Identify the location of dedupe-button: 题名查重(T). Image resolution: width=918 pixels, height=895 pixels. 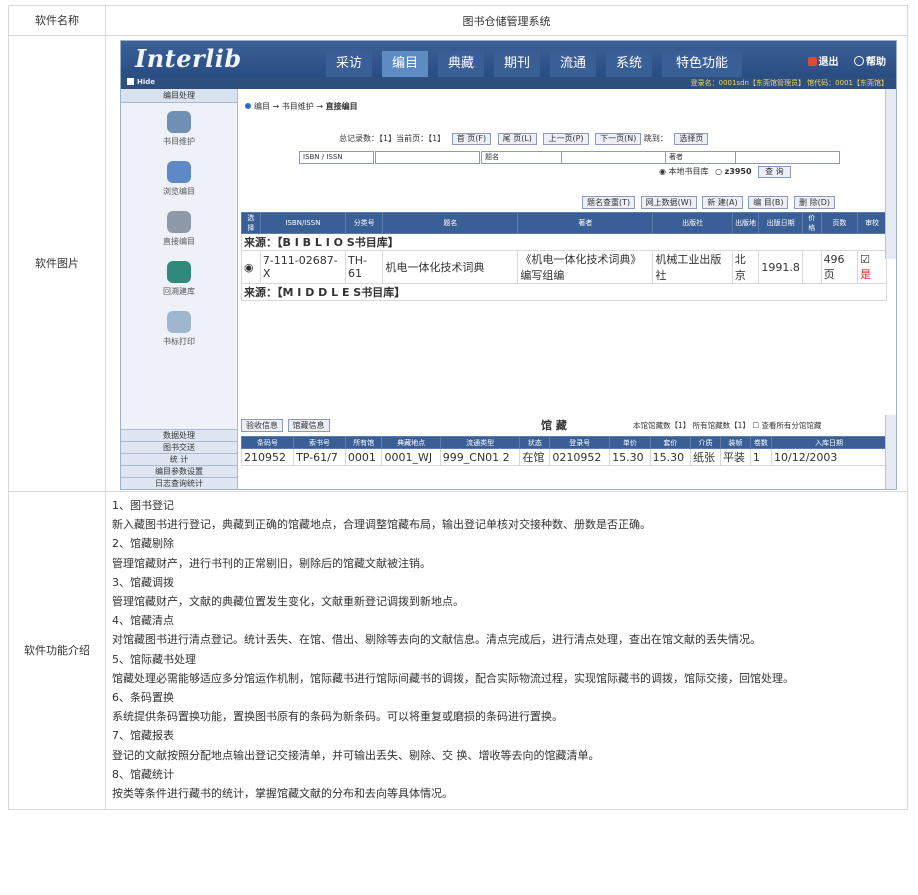
(609, 202).